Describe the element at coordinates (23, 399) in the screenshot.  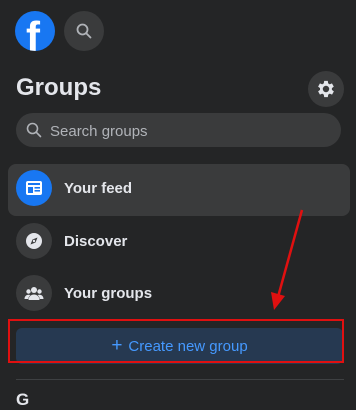
I see `section-heading: G` at that location.